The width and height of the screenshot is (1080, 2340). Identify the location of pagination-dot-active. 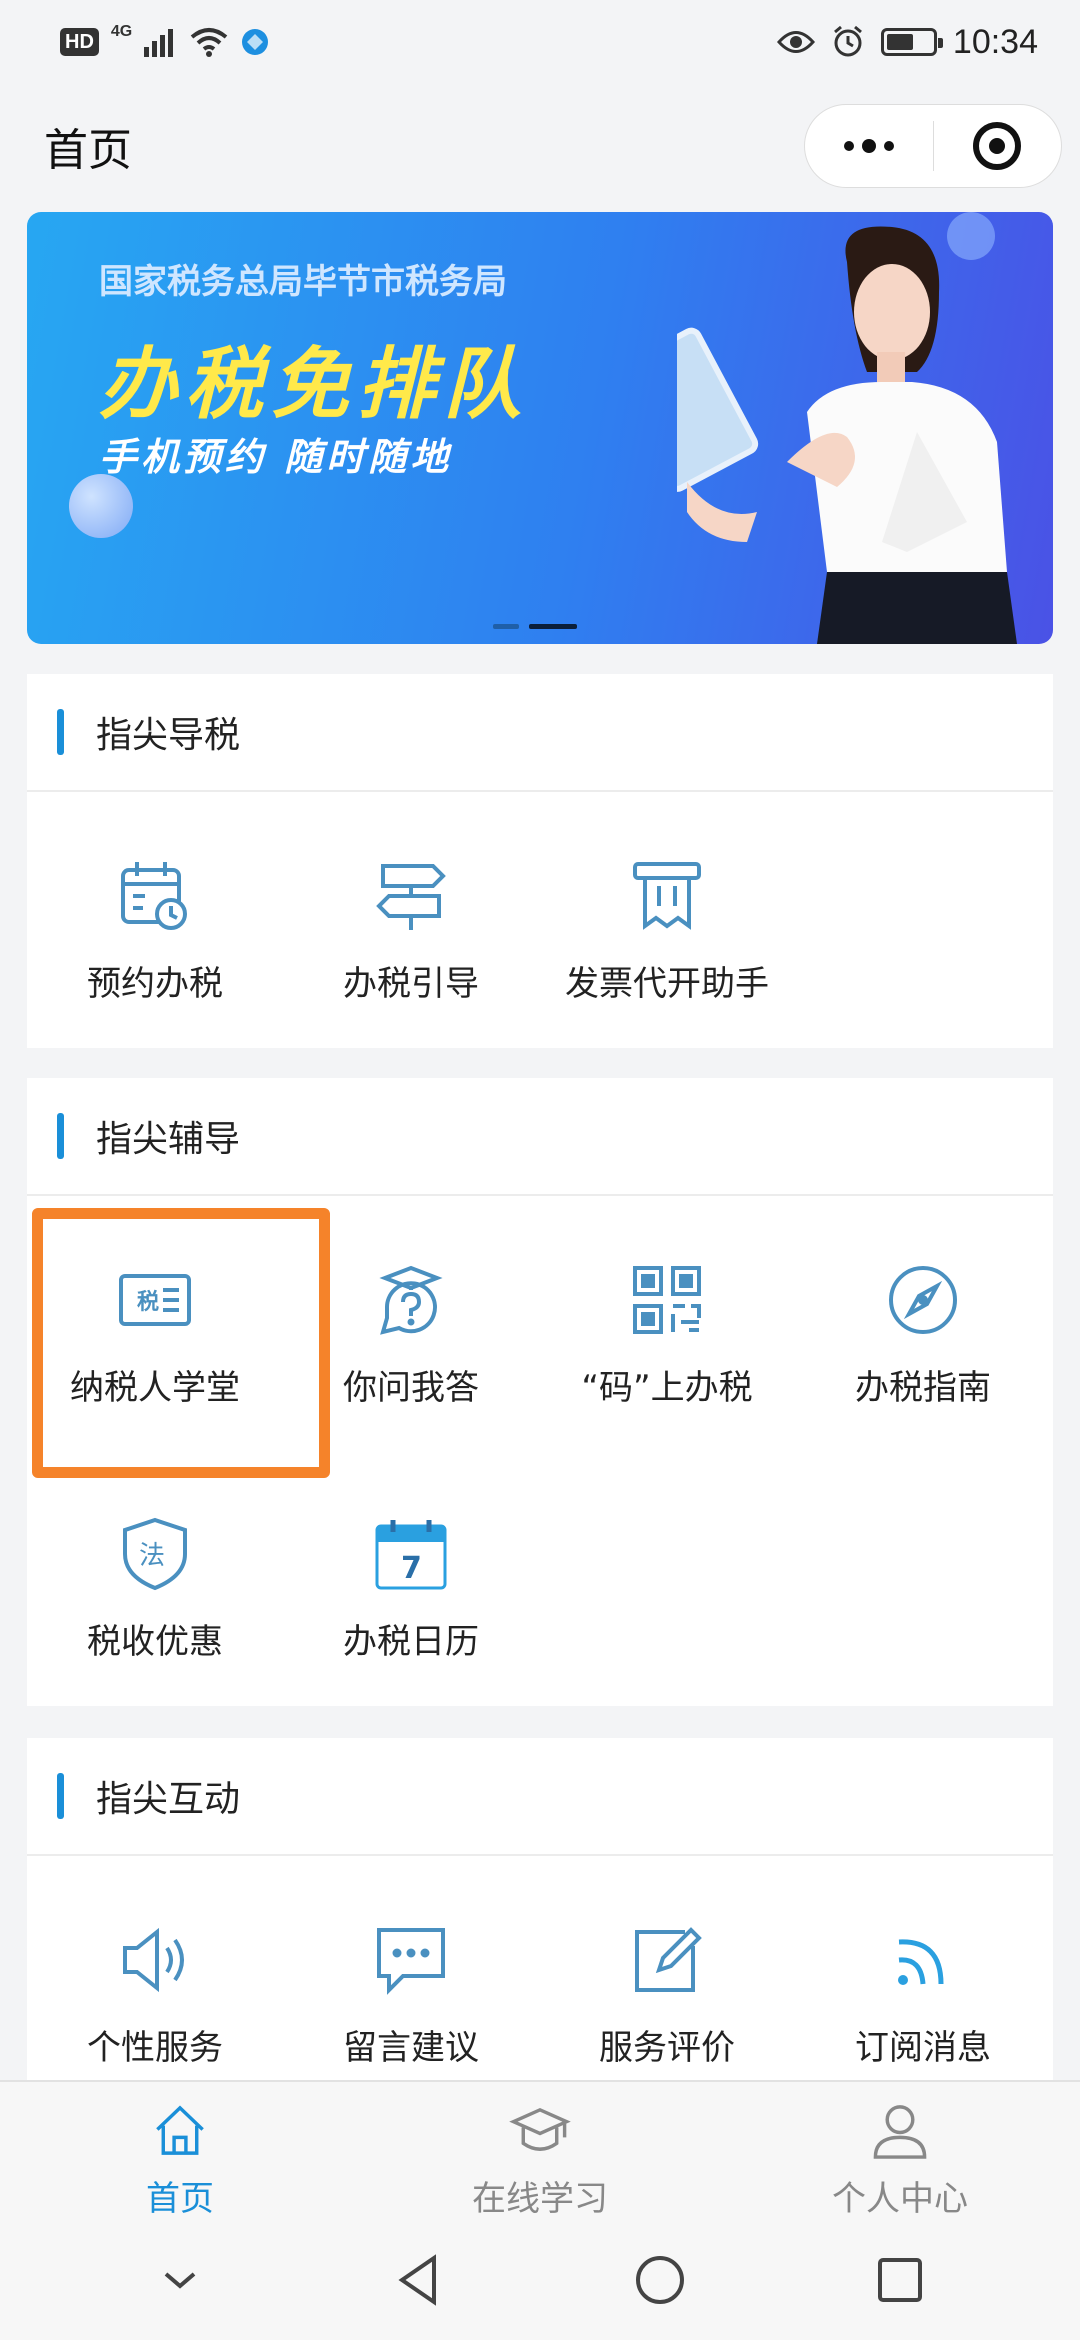
(553, 626).